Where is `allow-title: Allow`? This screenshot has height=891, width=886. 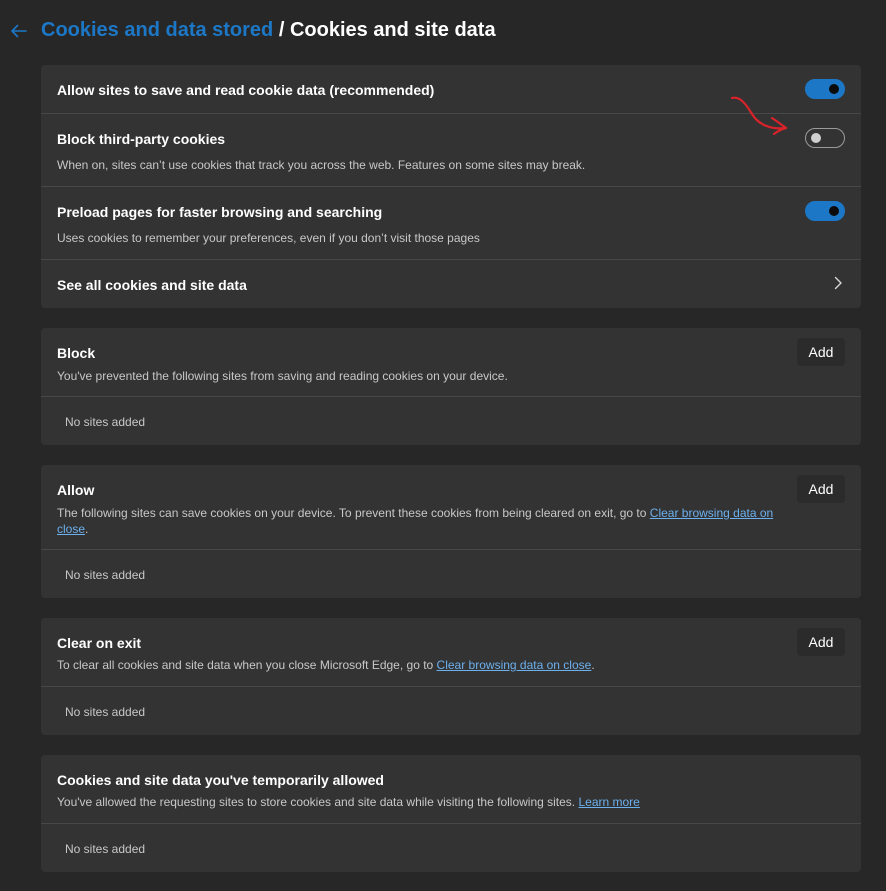
allow-title: Allow is located at coordinates (76, 490).